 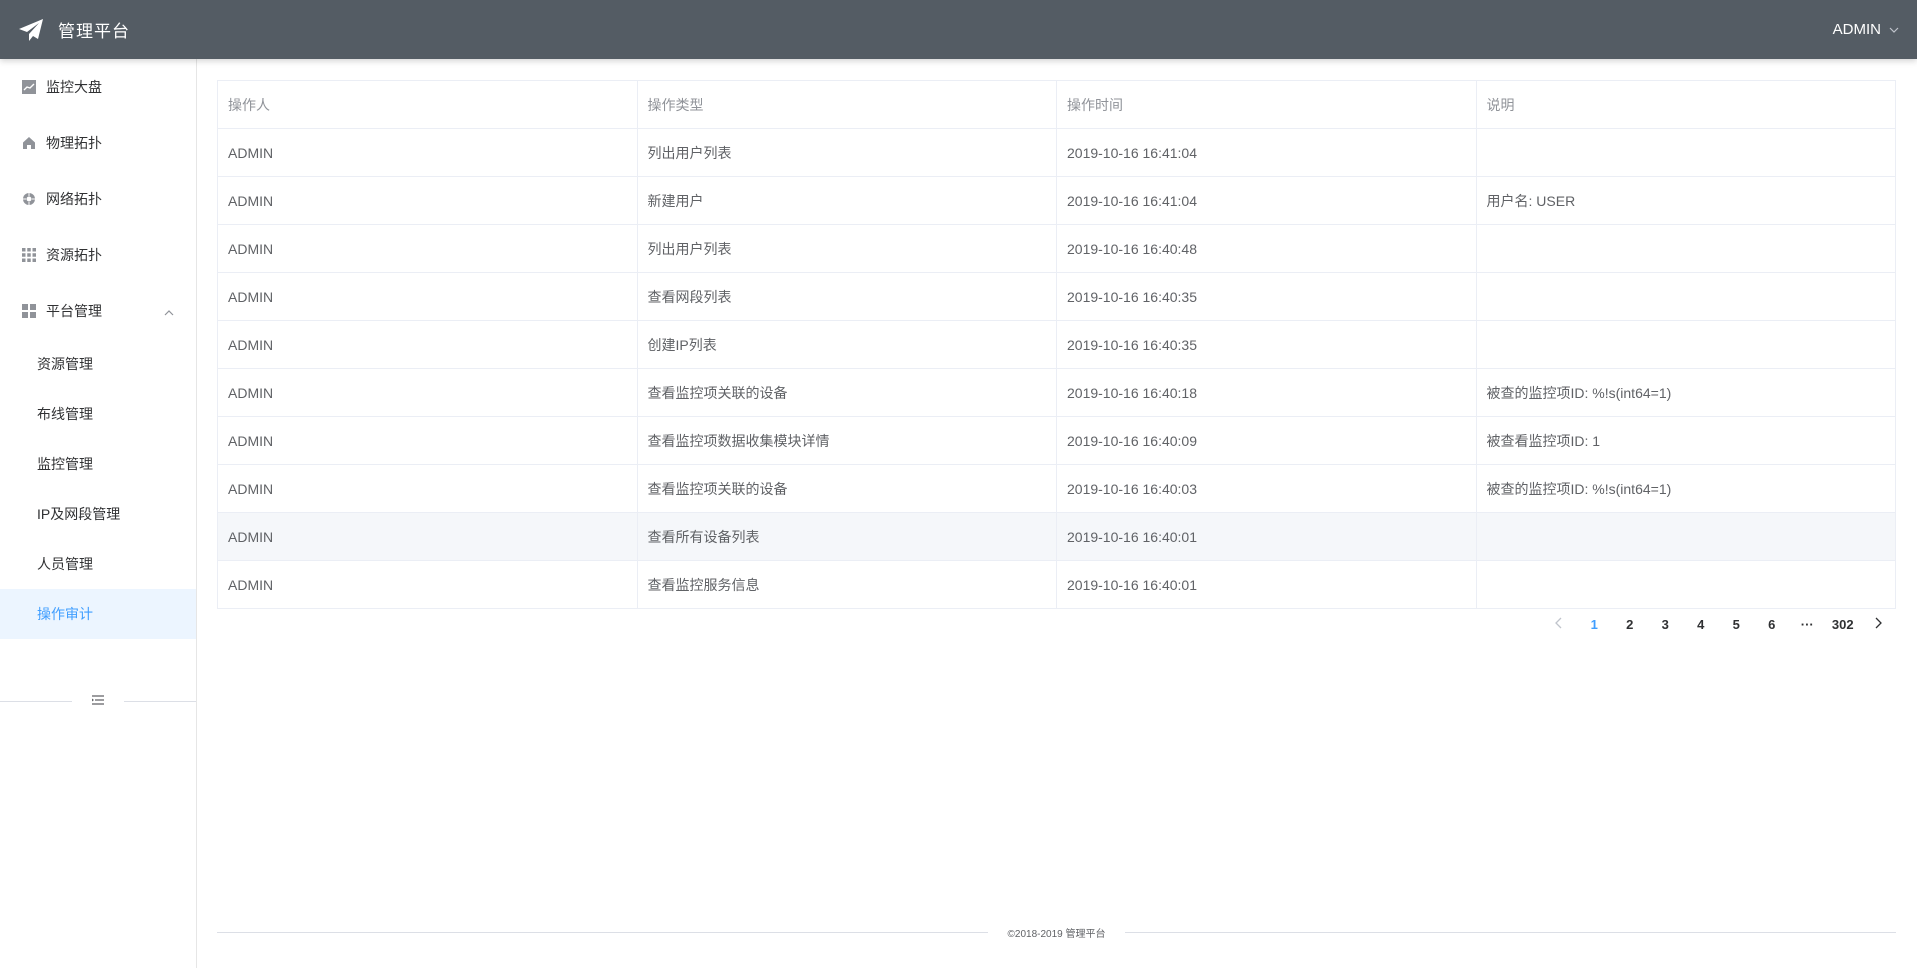 What do you see at coordinates (1701, 624) in the screenshot?
I see `page-button-4: 4` at bounding box center [1701, 624].